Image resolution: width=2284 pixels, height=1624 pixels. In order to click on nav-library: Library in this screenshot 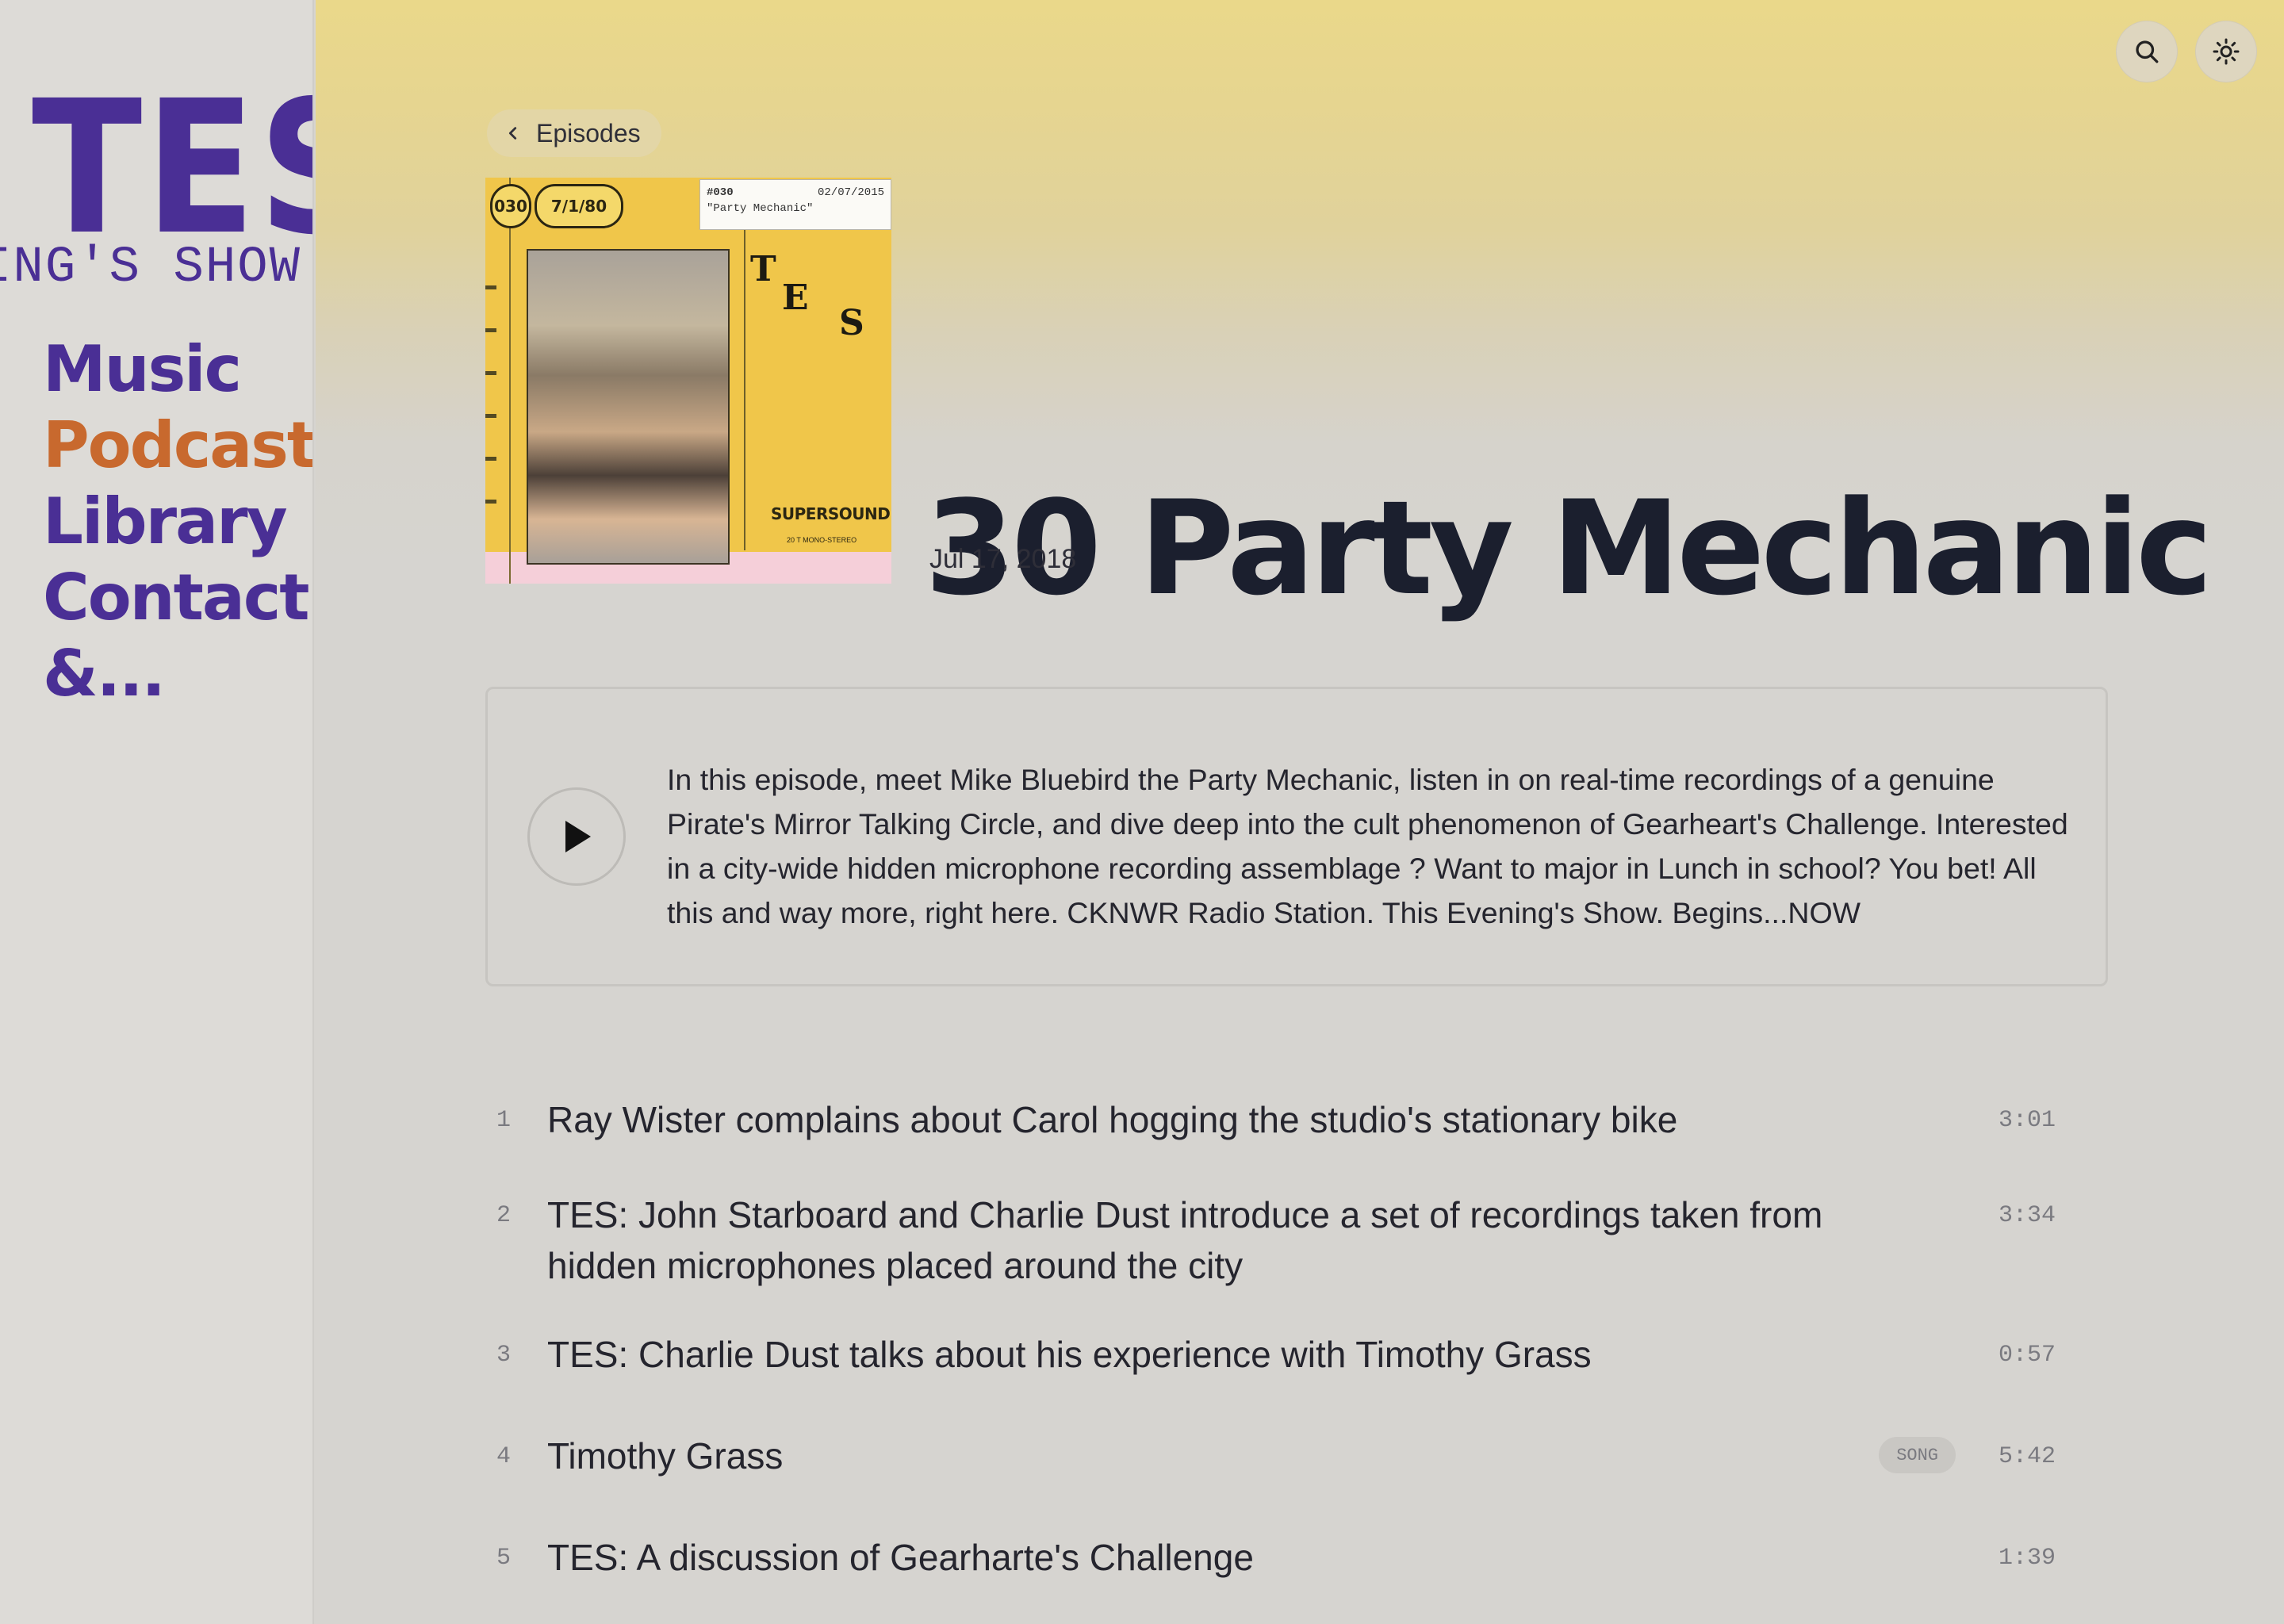, I will do `click(177, 522)`.